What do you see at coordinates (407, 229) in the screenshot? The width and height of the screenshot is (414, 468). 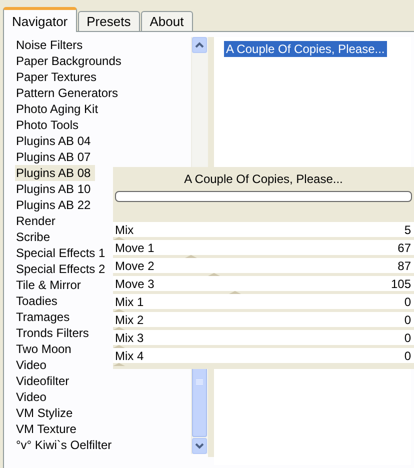 I see `slider-value: 5` at bounding box center [407, 229].